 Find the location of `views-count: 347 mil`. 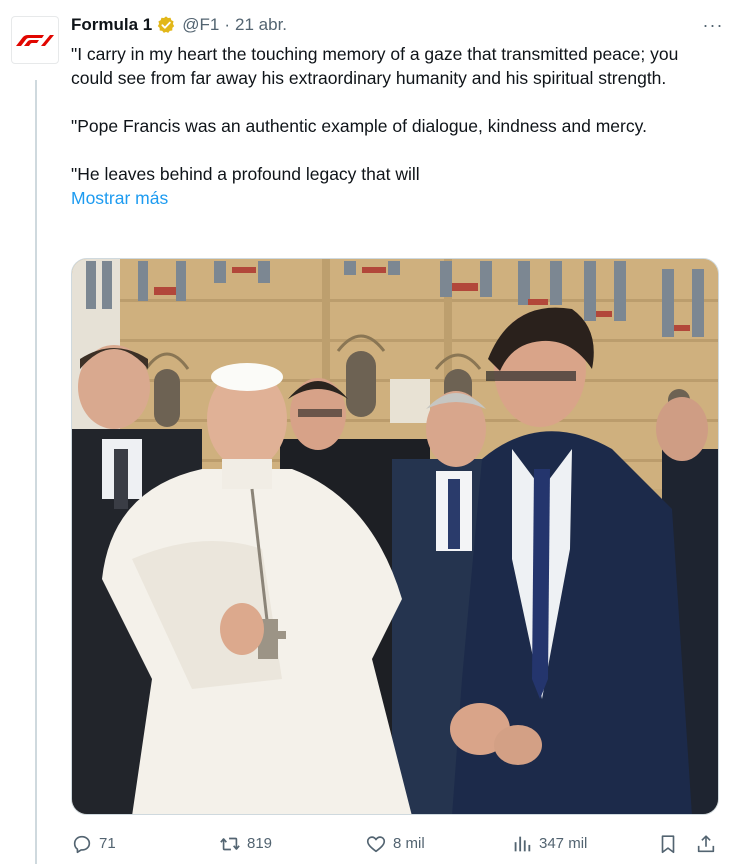

views-count: 347 mil is located at coordinates (563, 843).